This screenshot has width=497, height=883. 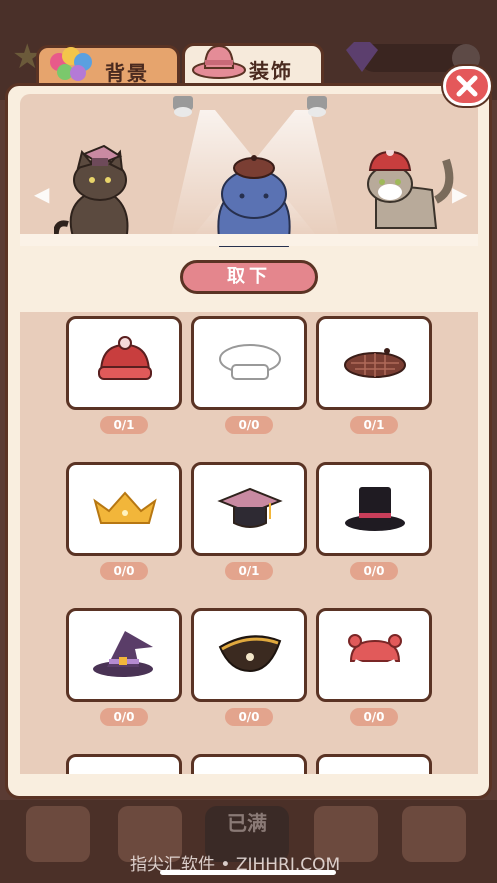 I want to click on home-indicator, so click(x=248, y=872).